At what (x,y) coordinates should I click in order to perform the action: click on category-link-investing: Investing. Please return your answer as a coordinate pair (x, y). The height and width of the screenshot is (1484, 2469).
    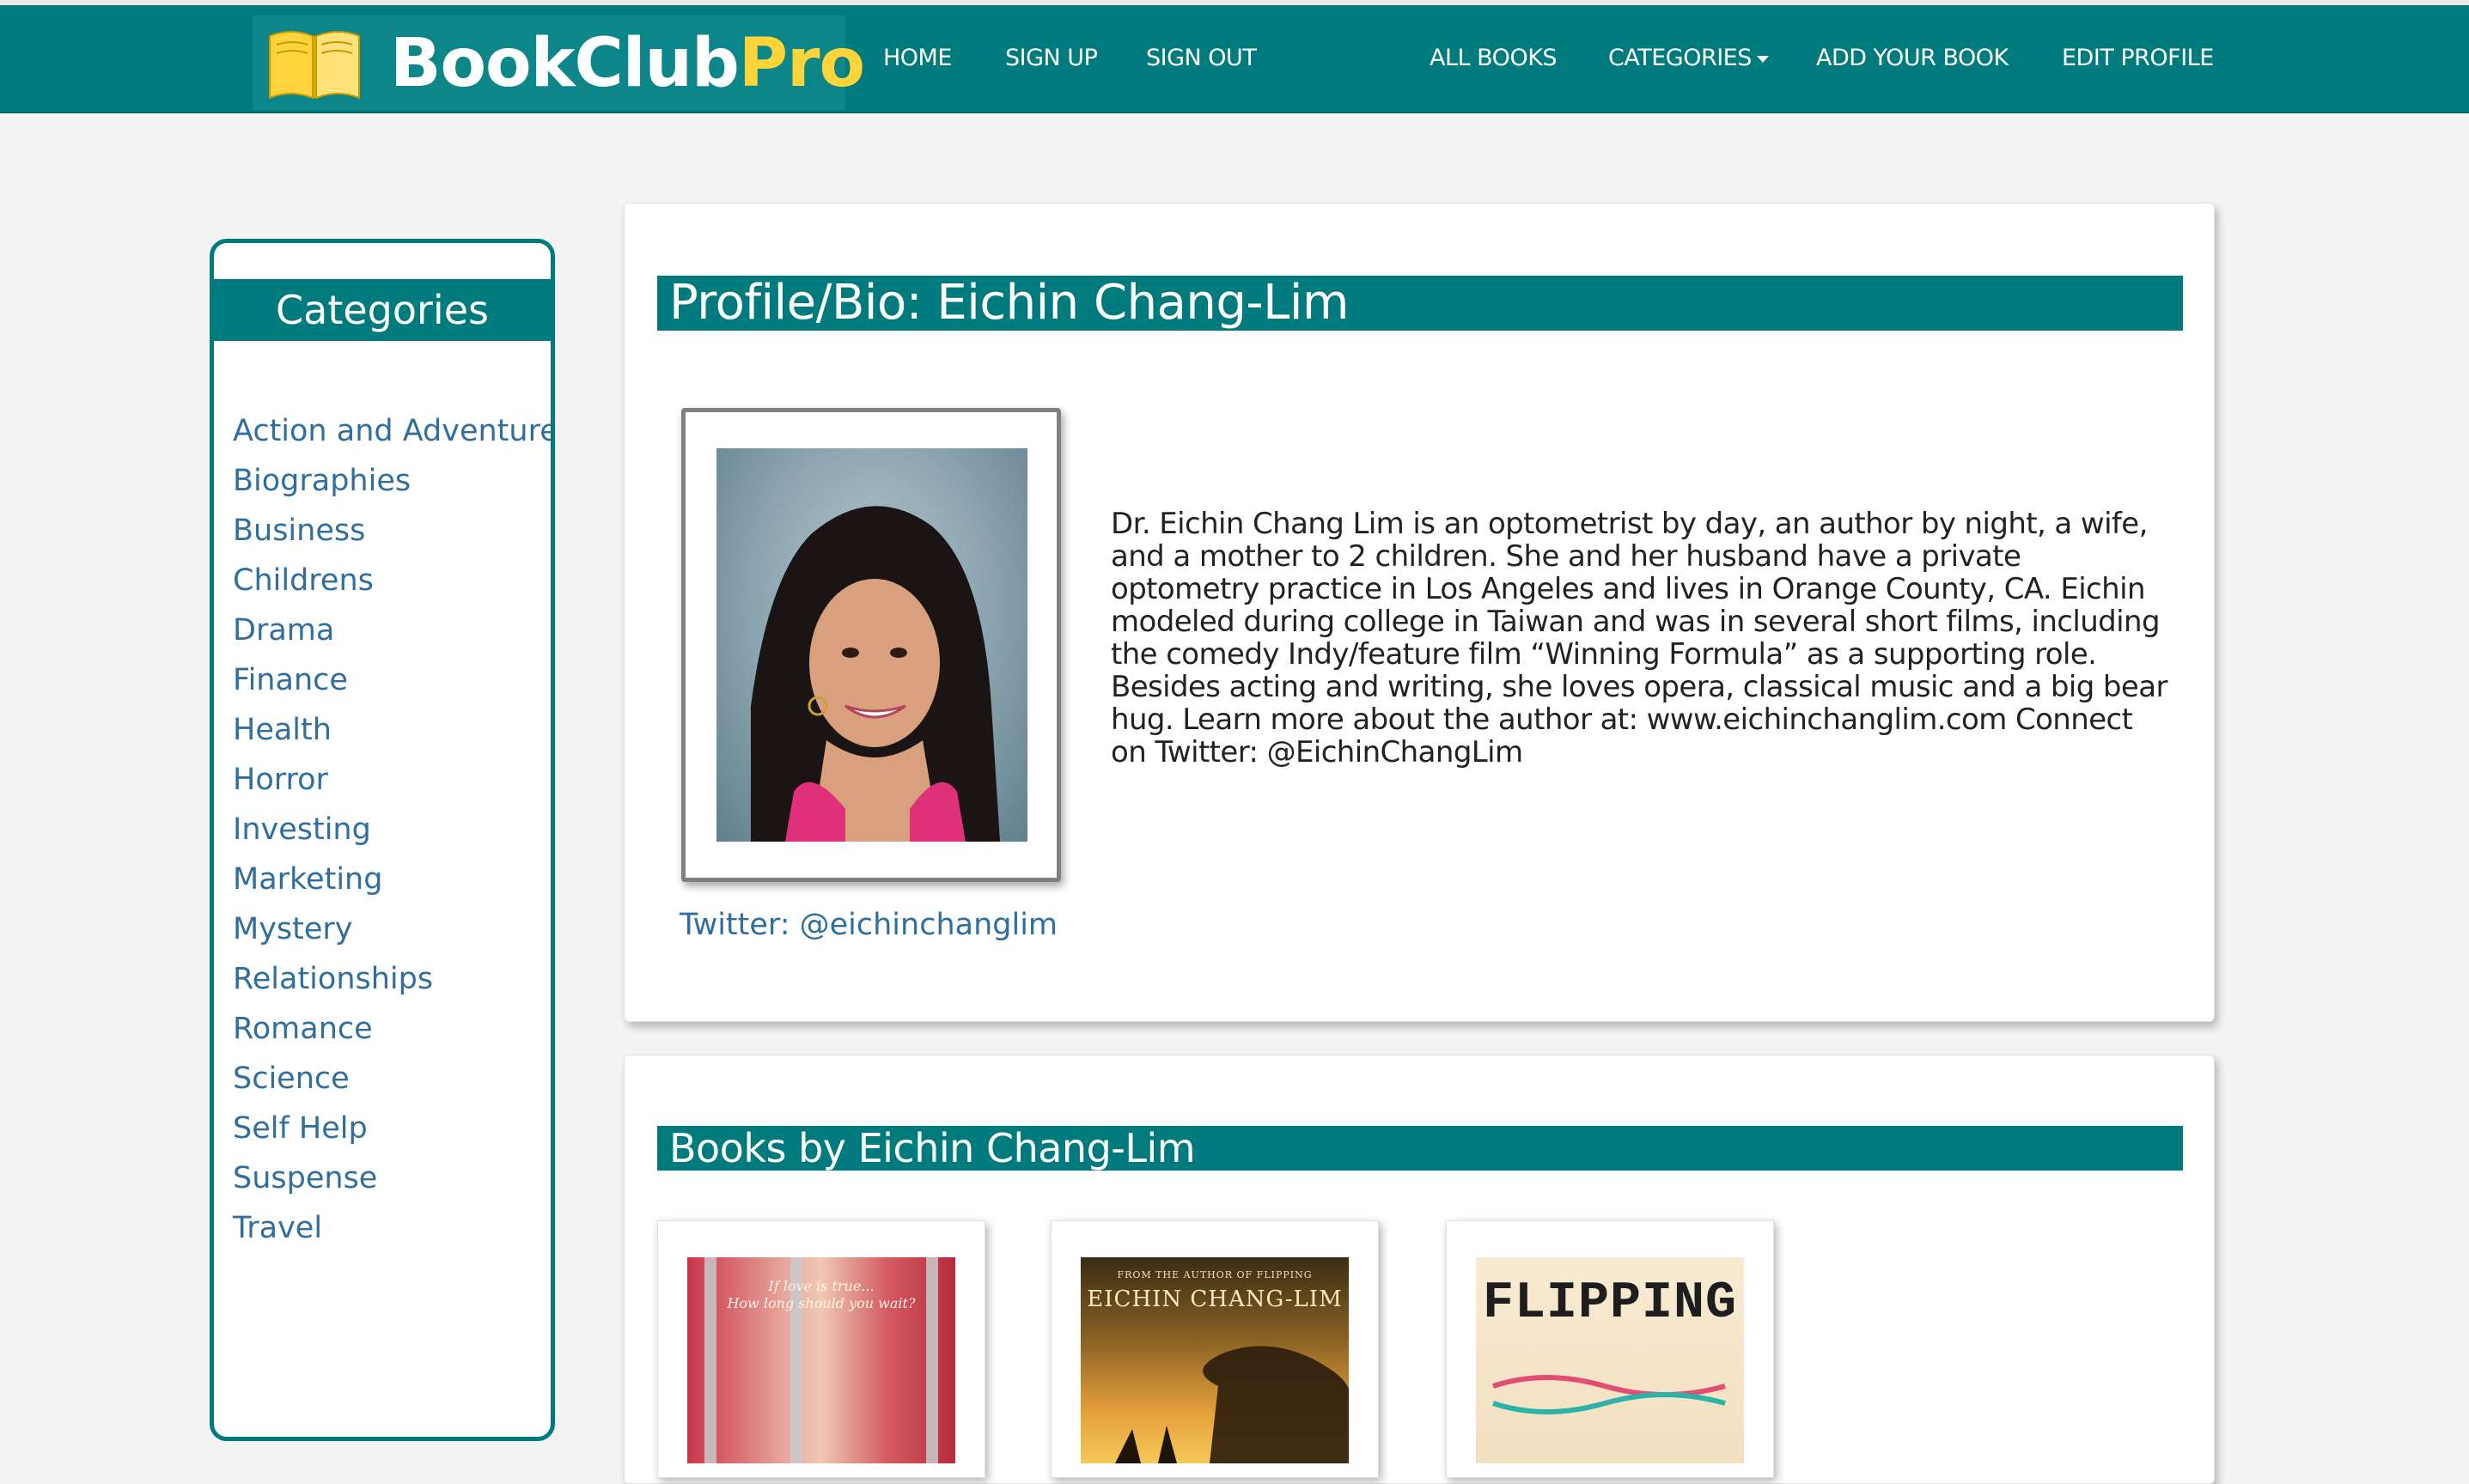
    Looking at the image, I should click on (392, 830).